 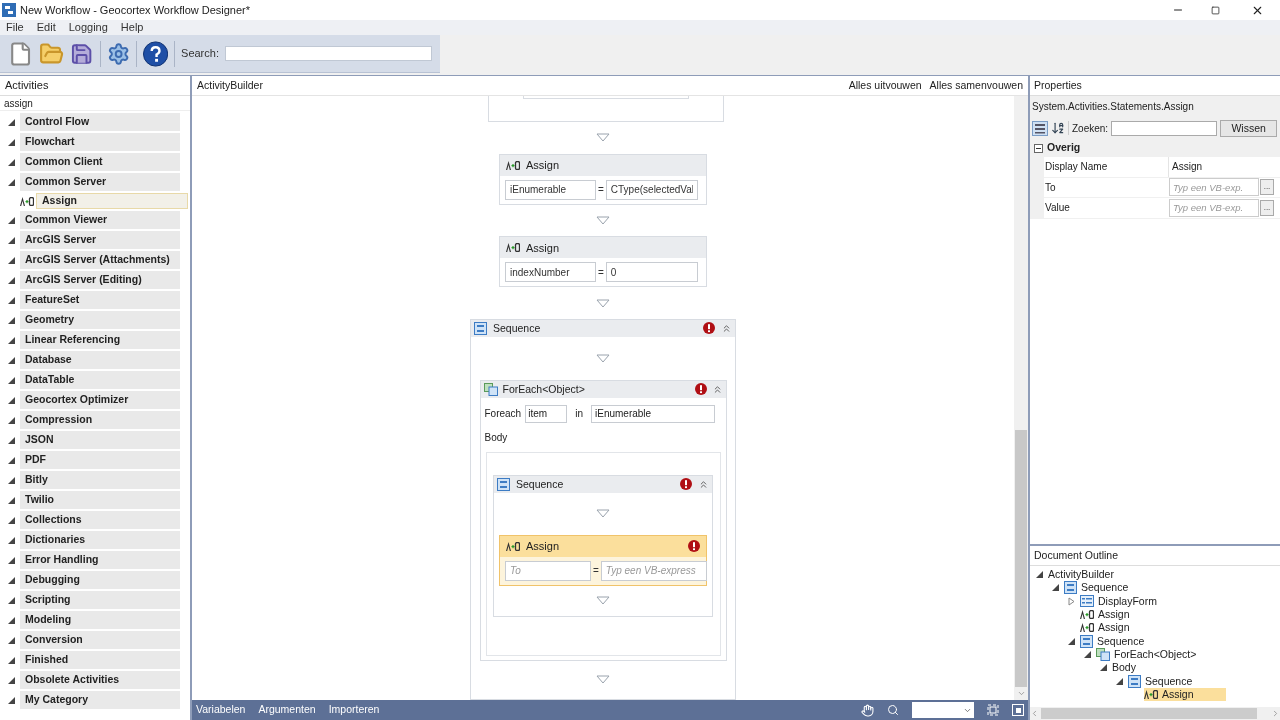 I want to click on vertical-scrollbar, so click(x=1021, y=398).